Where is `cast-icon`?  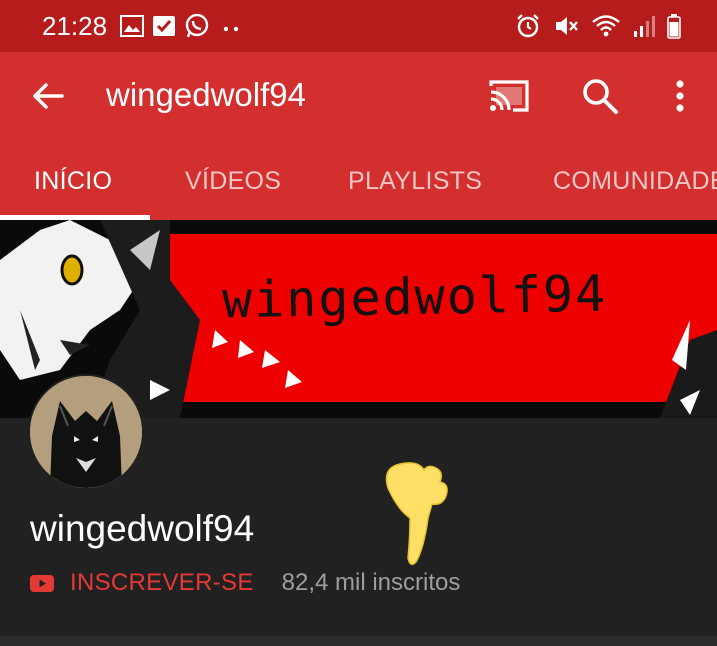 cast-icon is located at coordinates (509, 96).